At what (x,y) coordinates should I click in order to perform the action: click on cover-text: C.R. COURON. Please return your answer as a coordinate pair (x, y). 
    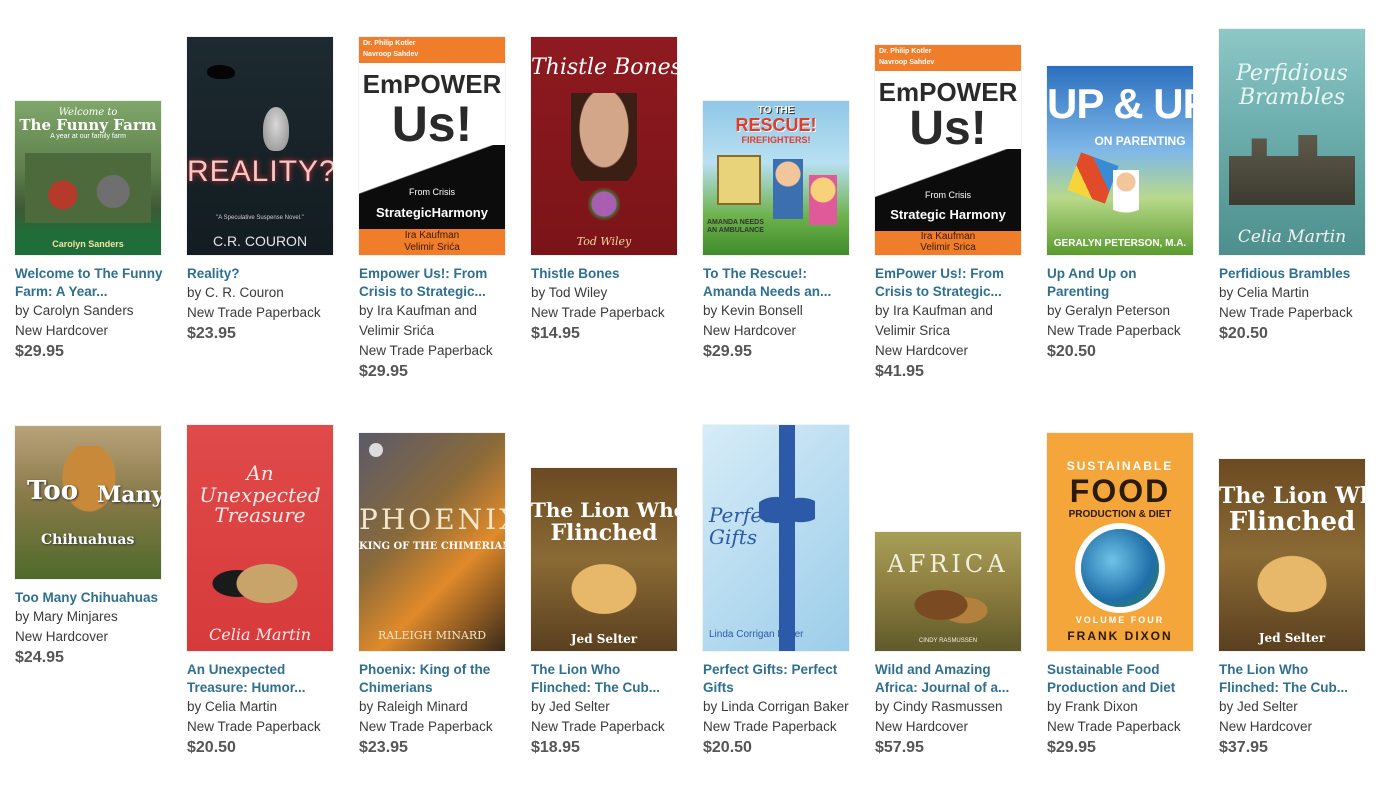
    Looking at the image, I should click on (260, 241).